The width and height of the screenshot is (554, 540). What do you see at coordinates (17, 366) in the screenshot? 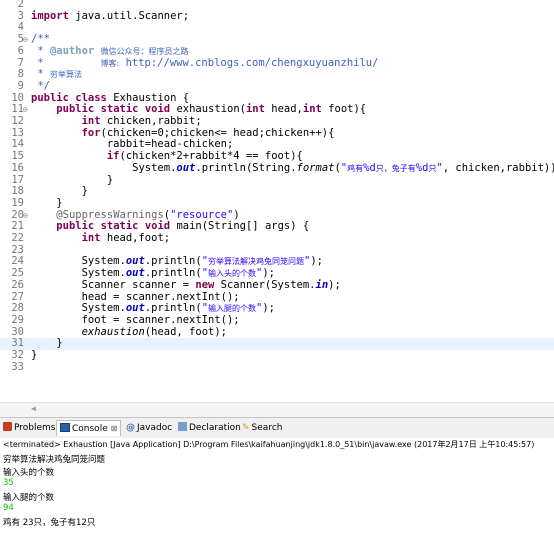
I see `line-number: 33` at bounding box center [17, 366].